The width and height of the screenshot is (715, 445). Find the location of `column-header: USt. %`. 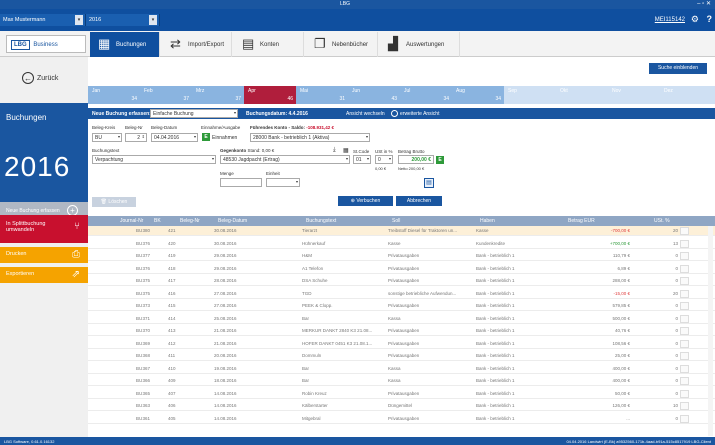

column-header: USt. % is located at coordinates (662, 221).